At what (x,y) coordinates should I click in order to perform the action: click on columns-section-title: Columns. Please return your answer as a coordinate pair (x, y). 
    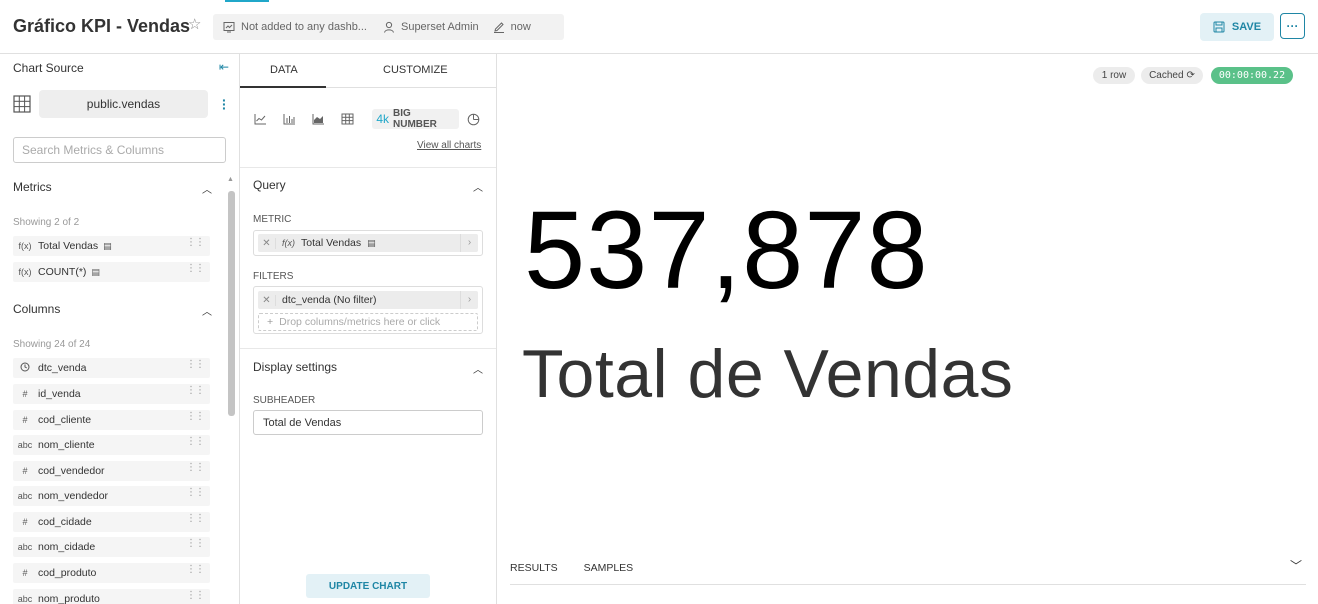
    Looking at the image, I should click on (36, 309).